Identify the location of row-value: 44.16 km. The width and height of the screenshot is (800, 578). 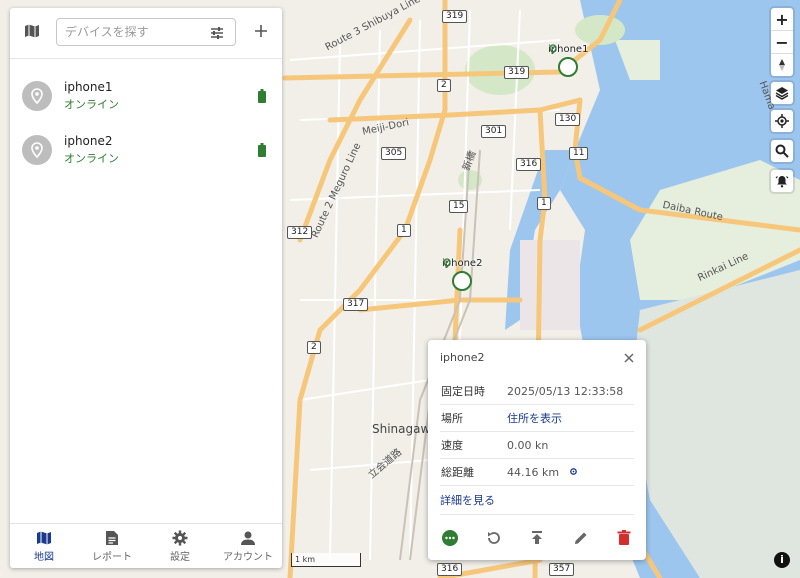
(533, 472).